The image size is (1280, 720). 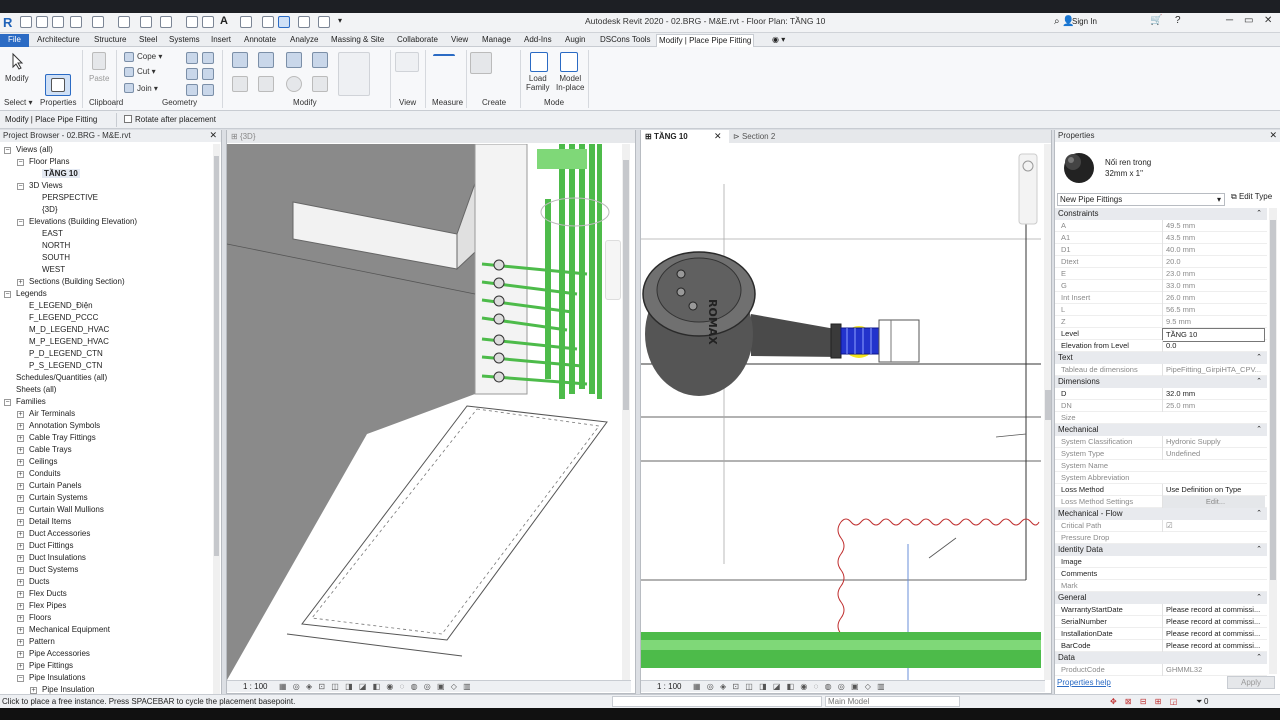 I want to click on model-inplace-button: Model In-place, so click(x=570, y=83).